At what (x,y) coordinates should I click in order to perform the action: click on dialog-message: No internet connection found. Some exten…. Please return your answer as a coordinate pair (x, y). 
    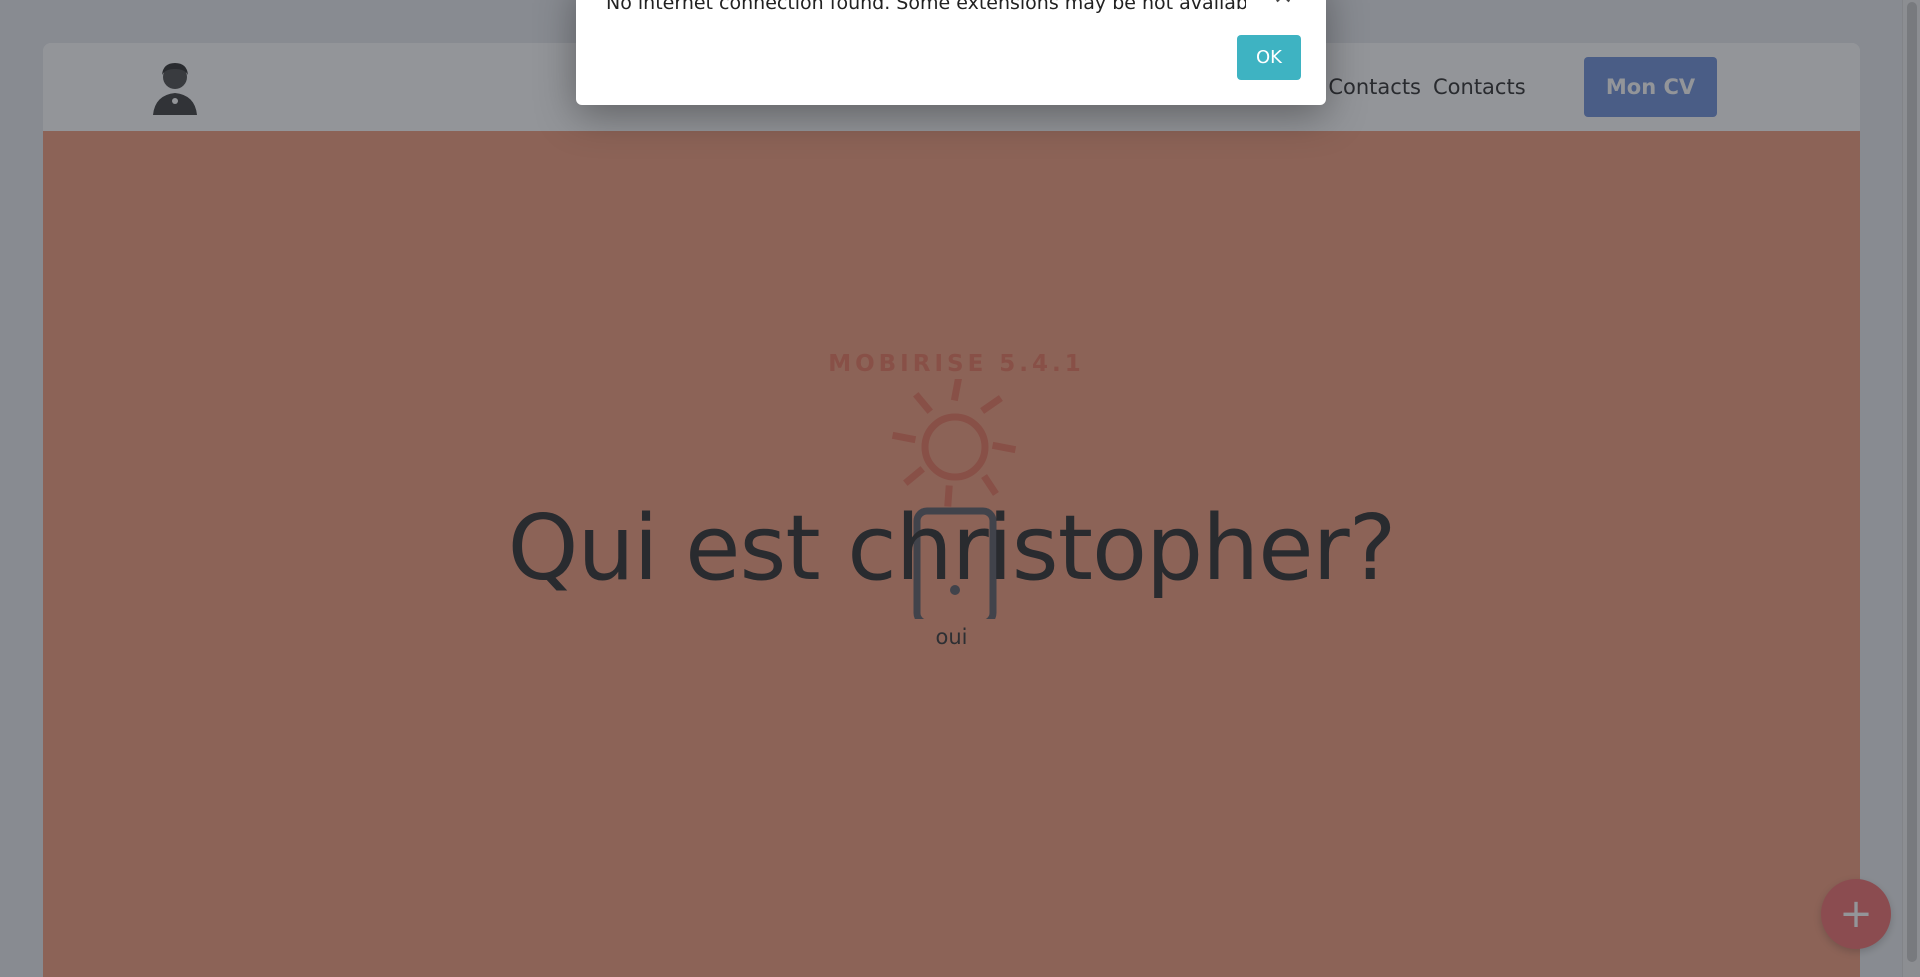
    Looking at the image, I should click on (926, 7).